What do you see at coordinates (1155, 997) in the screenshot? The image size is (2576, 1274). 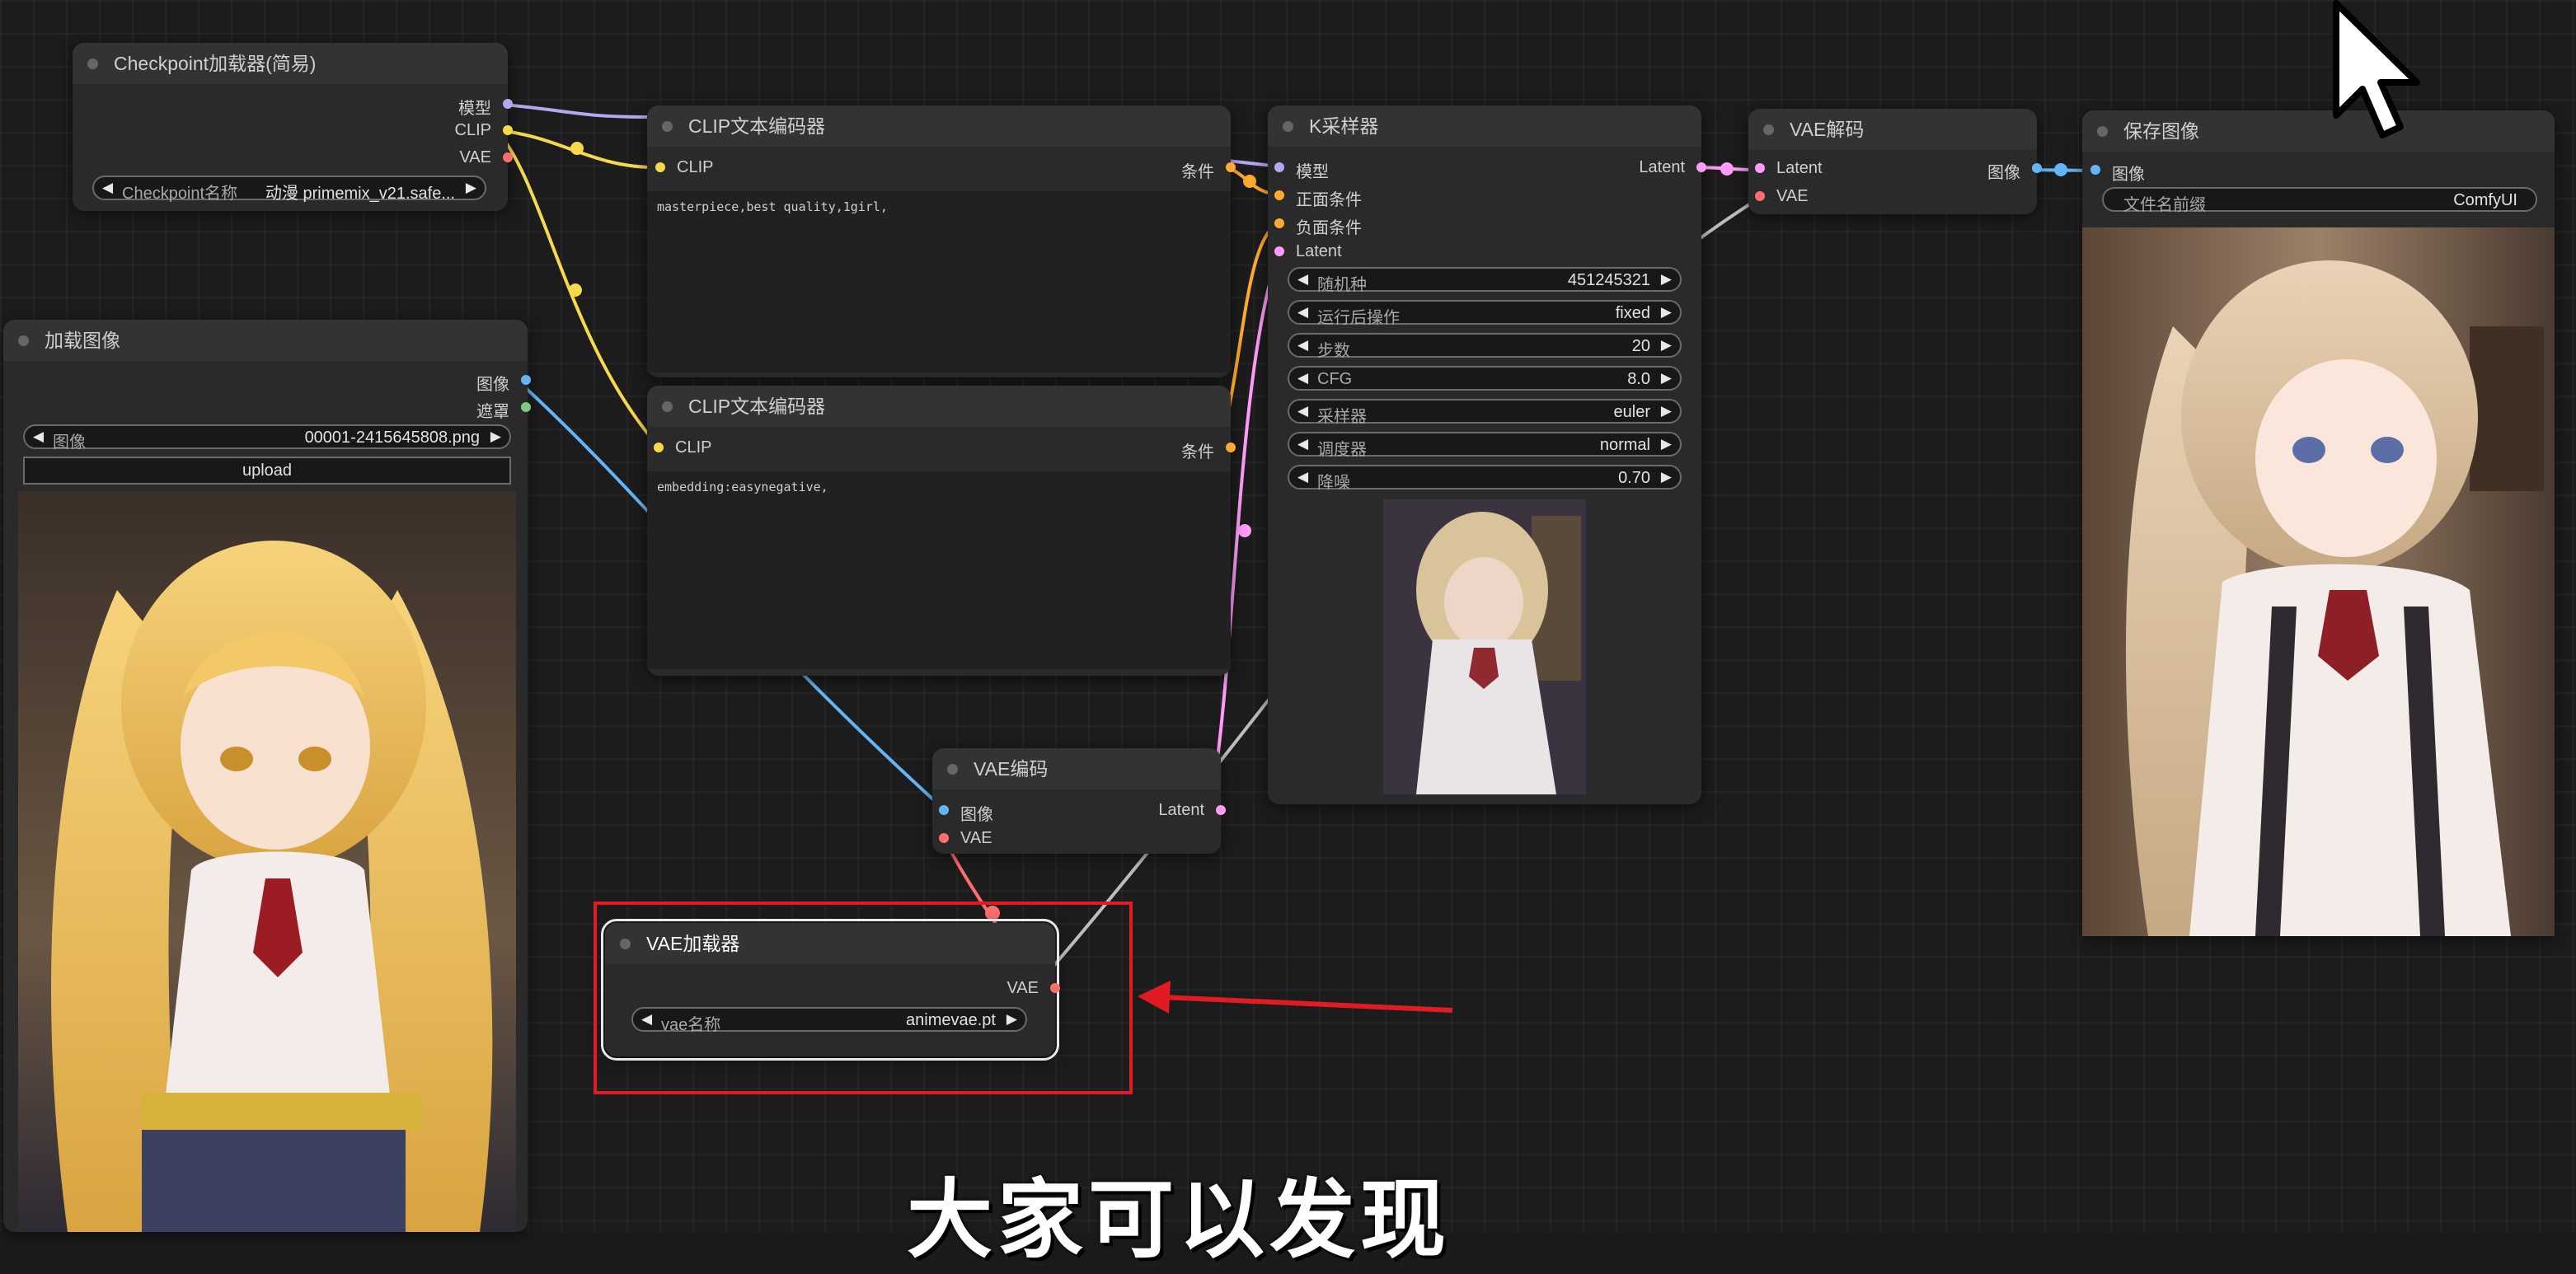 I see `arrow-head` at bounding box center [1155, 997].